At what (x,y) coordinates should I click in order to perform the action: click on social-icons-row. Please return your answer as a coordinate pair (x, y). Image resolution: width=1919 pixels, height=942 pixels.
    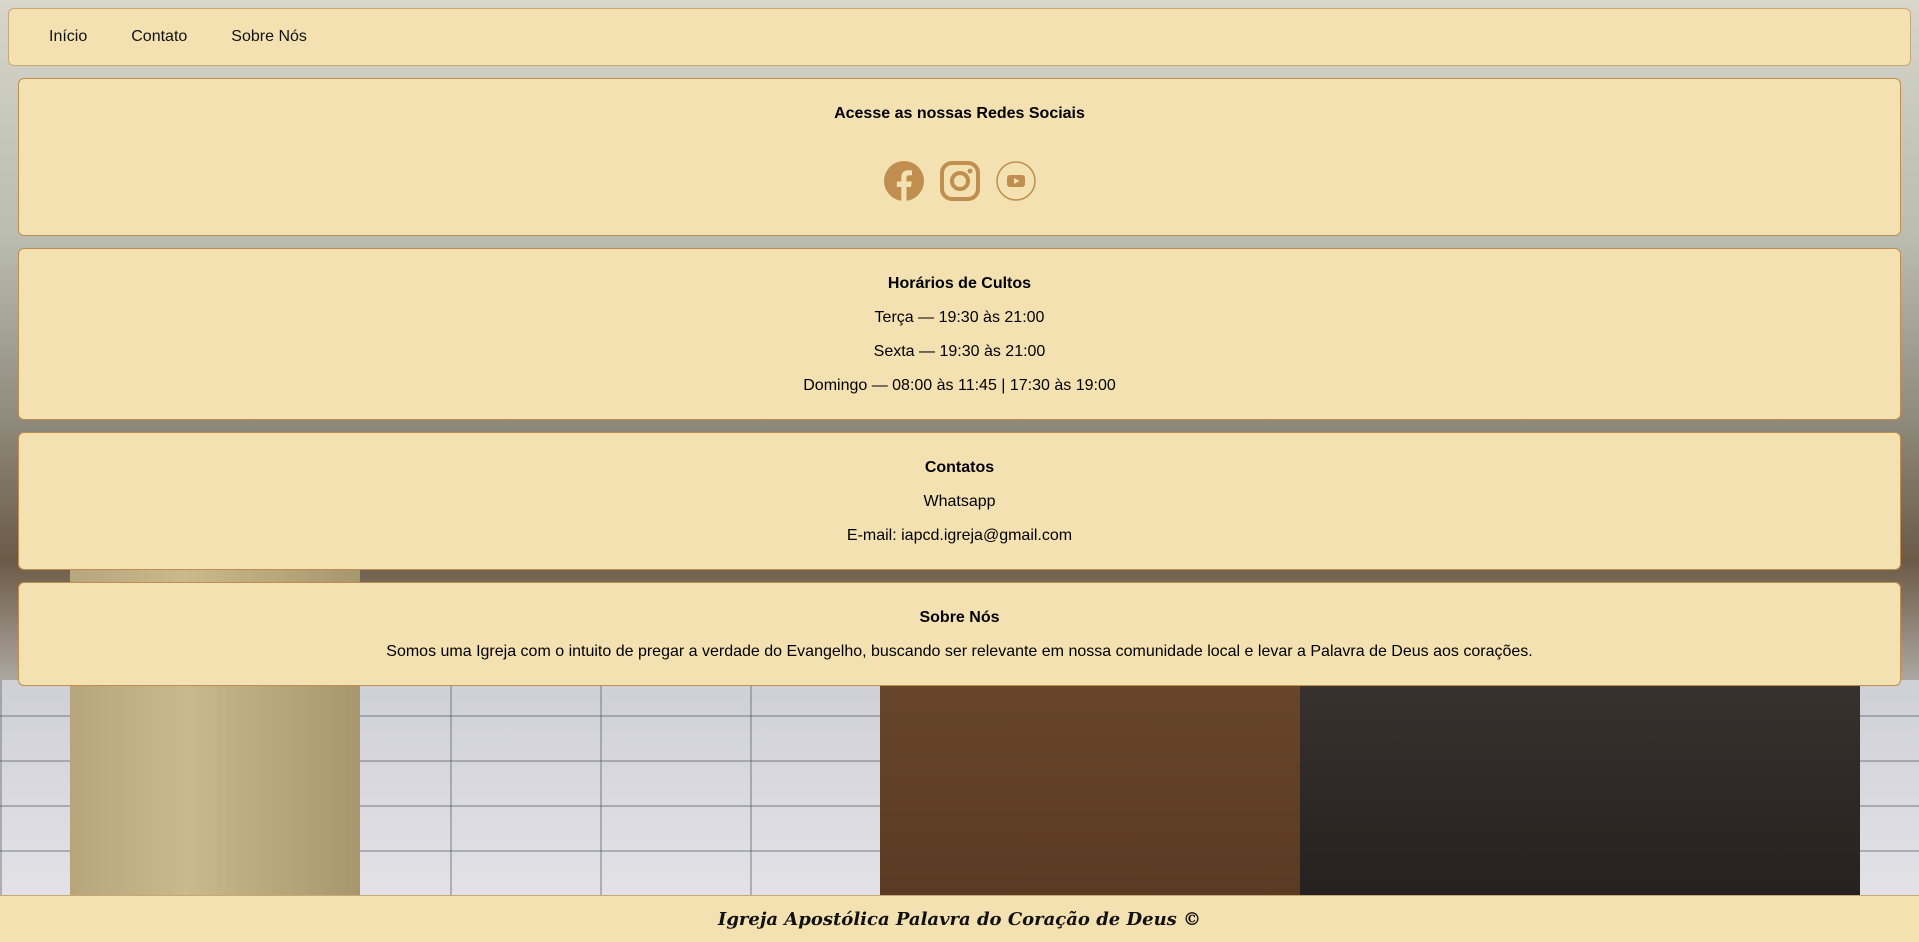
    Looking at the image, I should click on (959, 181).